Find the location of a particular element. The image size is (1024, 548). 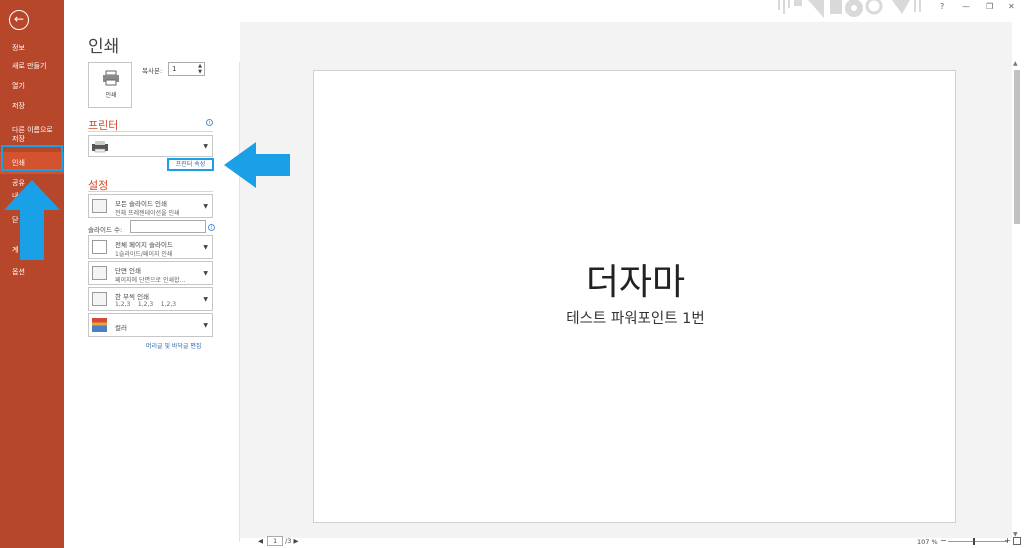

copies-spinner-icon: ▲ ▼ is located at coordinates (200, 69).